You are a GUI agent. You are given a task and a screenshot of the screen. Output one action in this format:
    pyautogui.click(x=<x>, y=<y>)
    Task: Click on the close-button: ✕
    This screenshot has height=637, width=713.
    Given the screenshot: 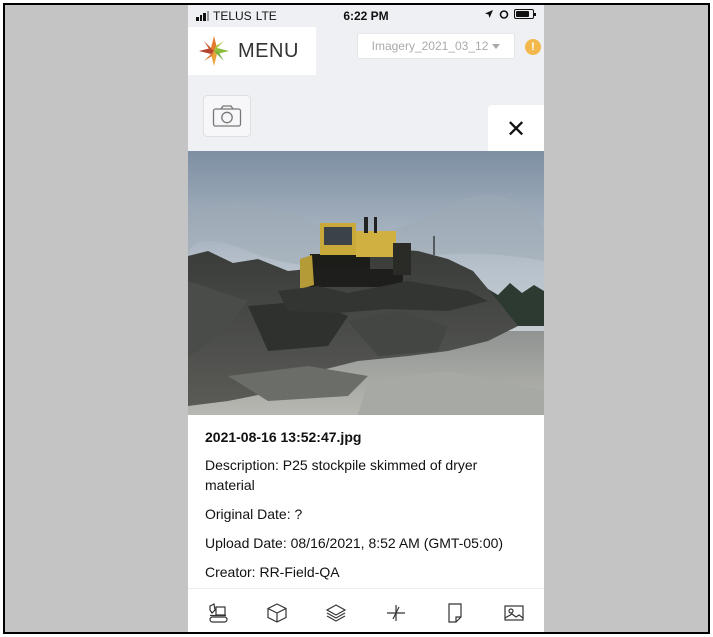 What is the action you would take?
    pyautogui.click(x=516, y=129)
    